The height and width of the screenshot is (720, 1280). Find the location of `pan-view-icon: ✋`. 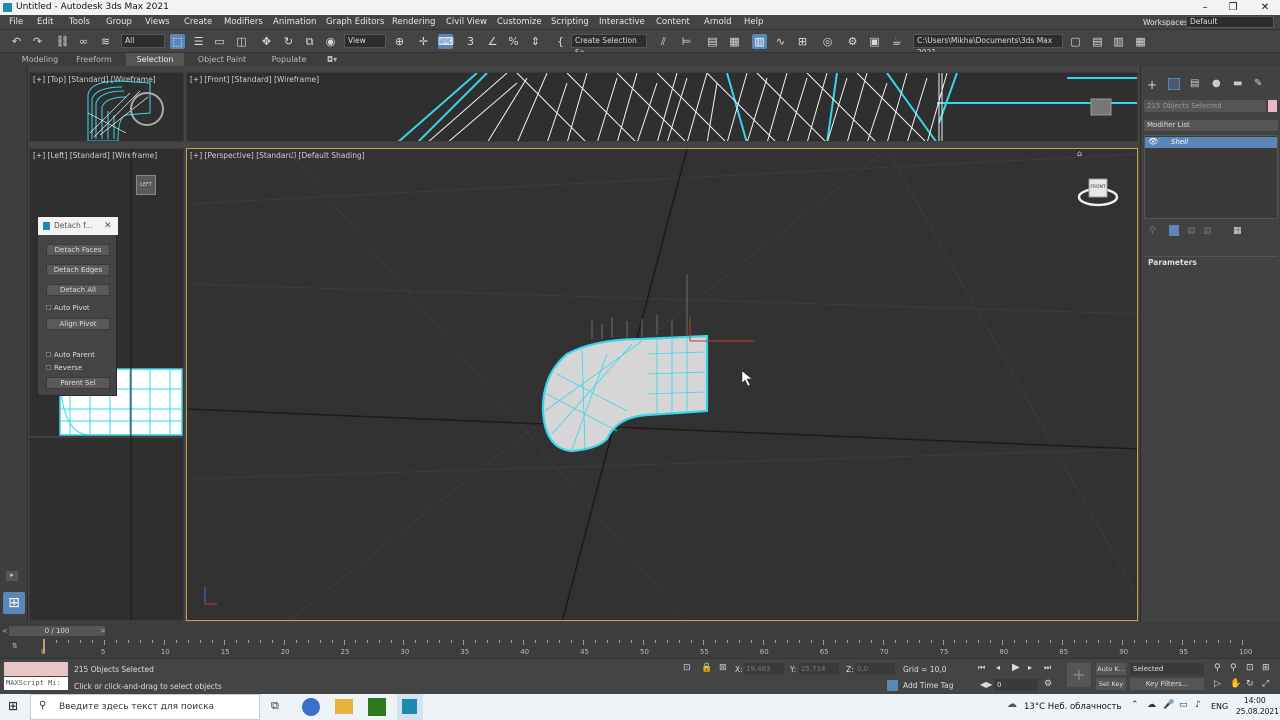

pan-view-icon: ✋ is located at coordinates (1235, 684).